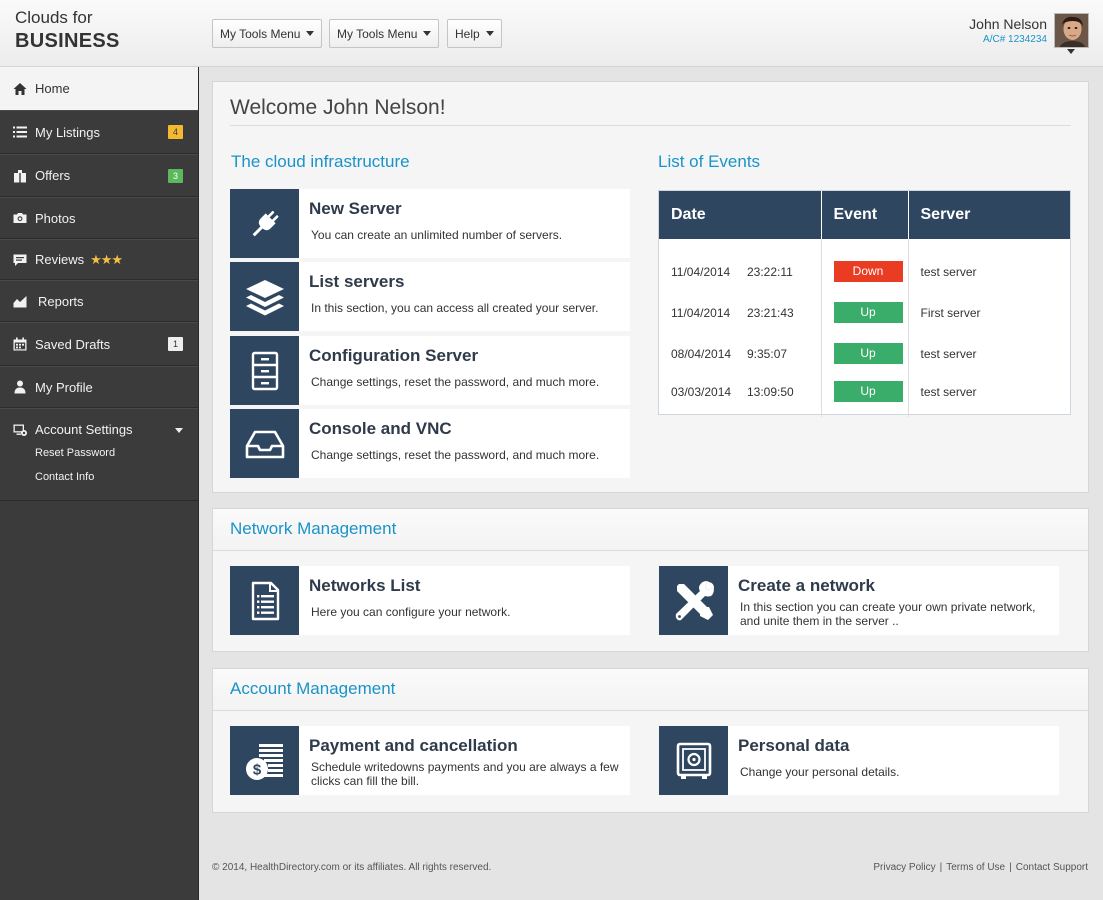  What do you see at coordinates (868, 271) in the screenshot?
I see `status-badge: Down` at bounding box center [868, 271].